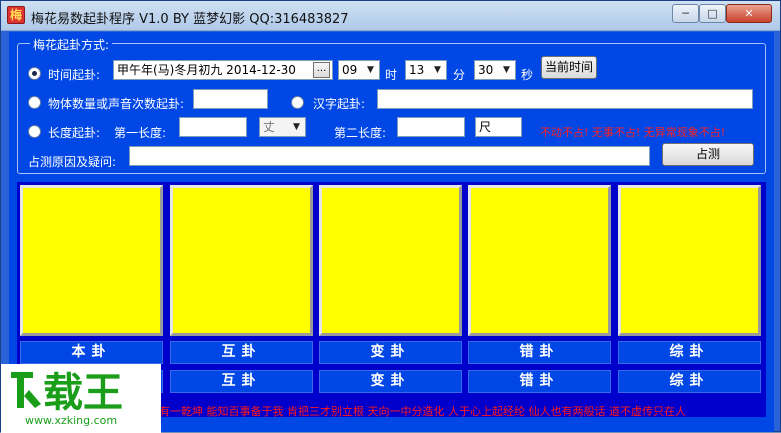  What do you see at coordinates (689, 381) in the screenshot?
I see `hexagram-label-reversed-2: 综卦` at bounding box center [689, 381].